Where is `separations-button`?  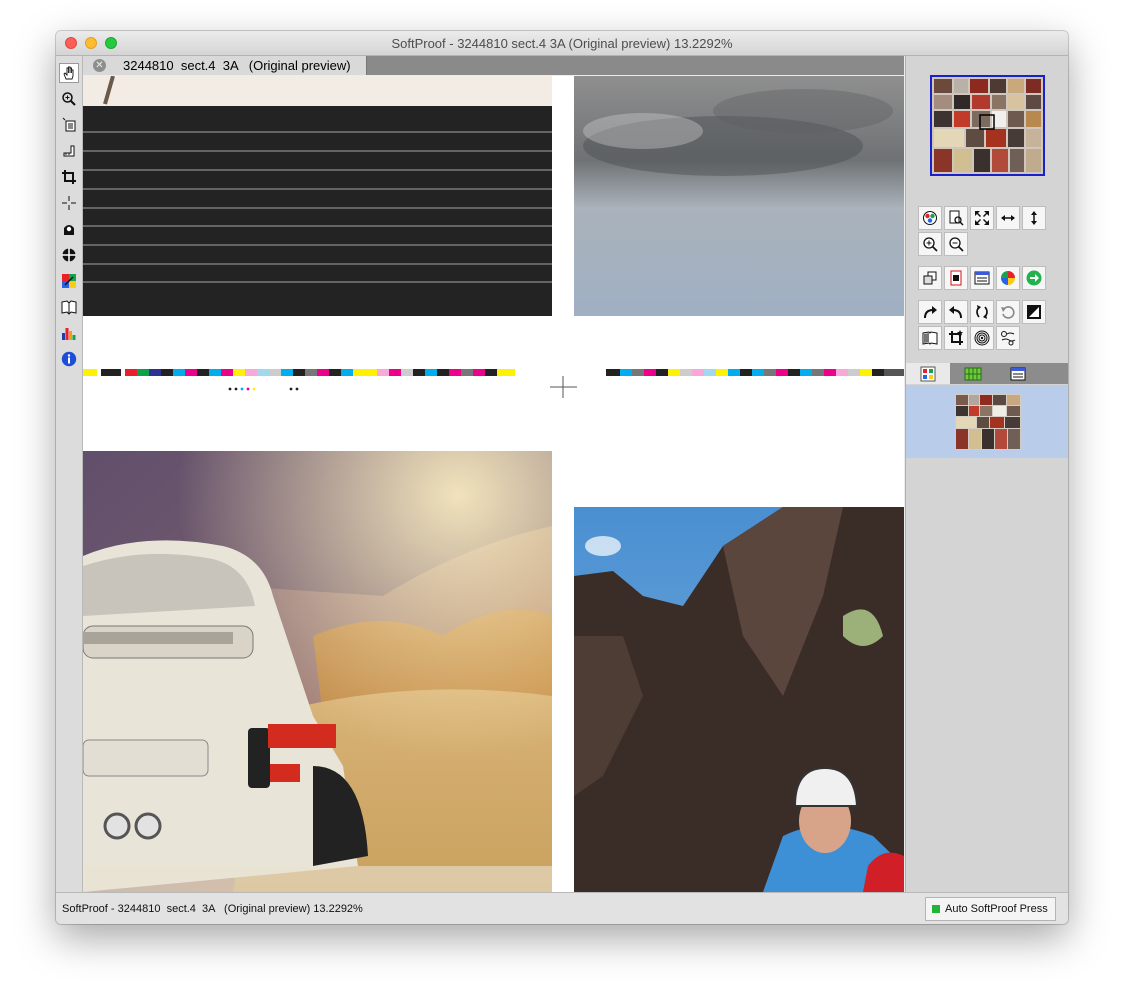
separations-button is located at coordinates (1008, 338).